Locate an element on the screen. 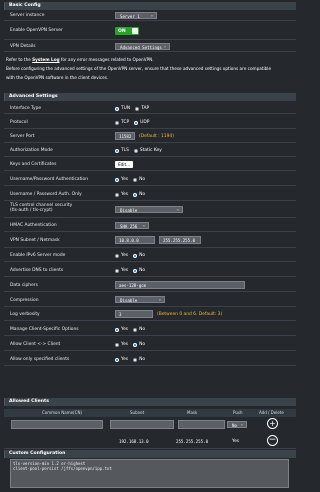  vpn-netmask-input: 255.255.255.0 is located at coordinates (180, 240).